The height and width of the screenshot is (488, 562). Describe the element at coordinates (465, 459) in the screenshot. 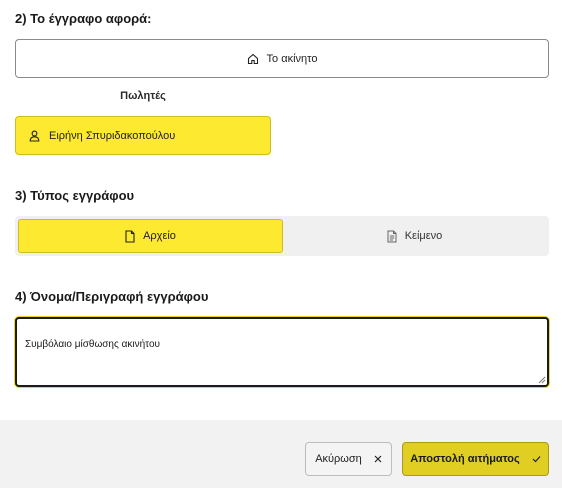

I see `submit-button-label: Αποστολή αιτήματος` at that location.